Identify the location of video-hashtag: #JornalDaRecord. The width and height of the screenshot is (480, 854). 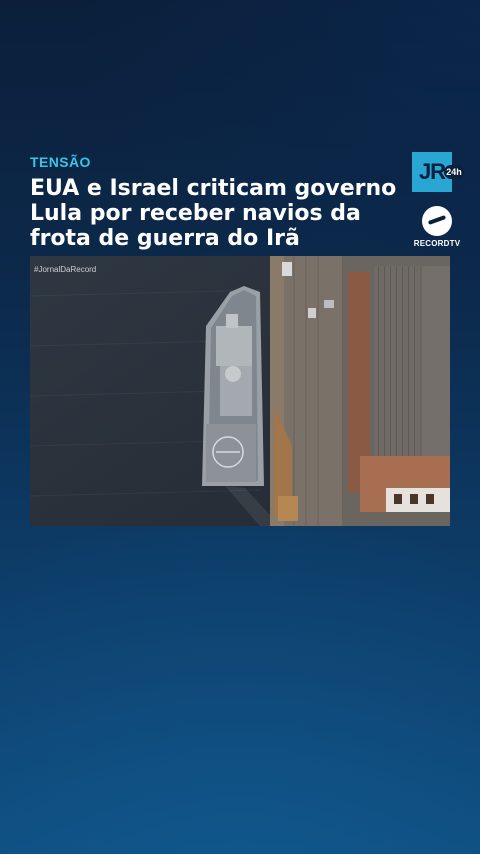
(65, 269).